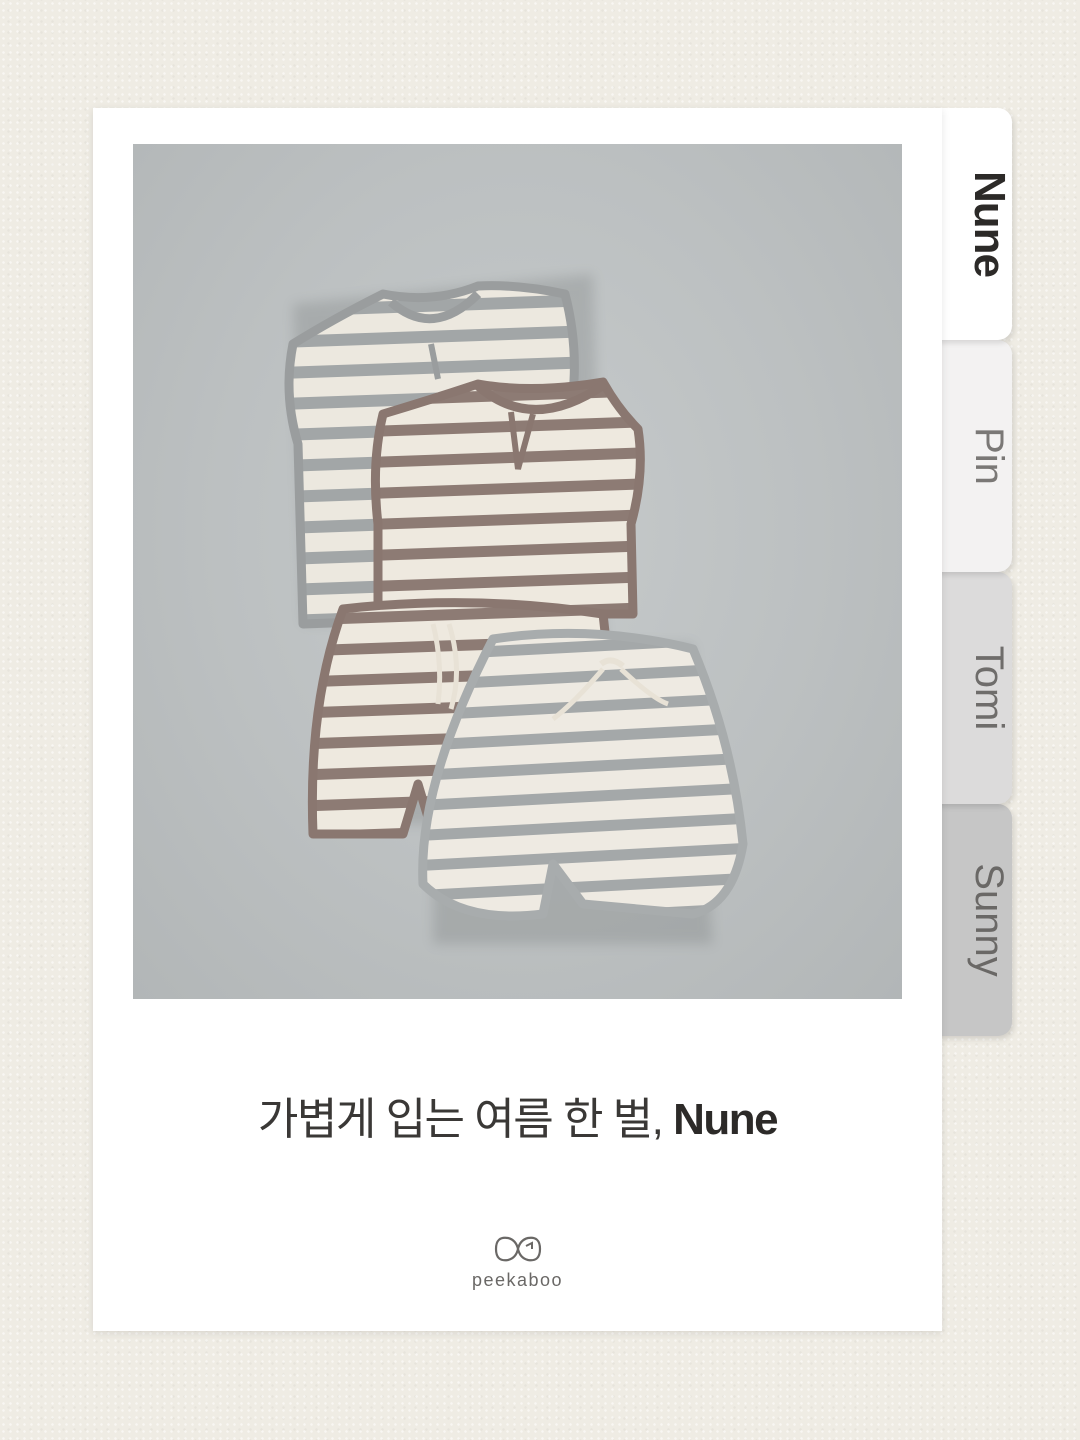 This screenshot has height=1440, width=1080. Describe the element at coordinates (989, 920) in the screenshot. I see `tab-sunny-label: Sunny` at that location.